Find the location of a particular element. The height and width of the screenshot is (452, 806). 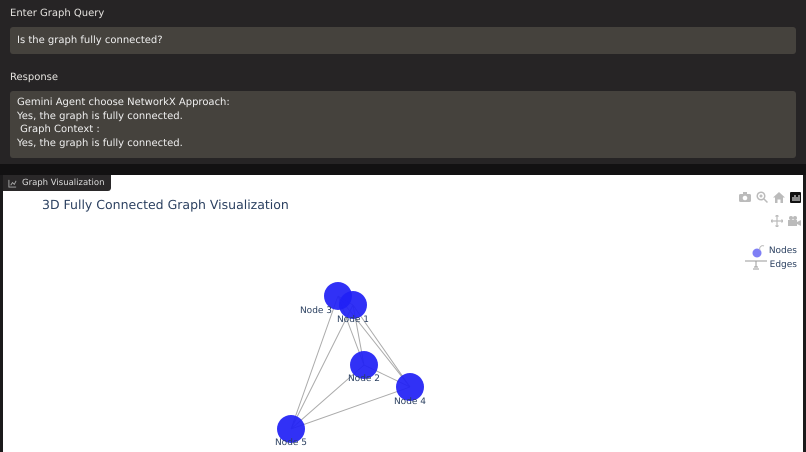

video-camera-icon is located at coordinates (794, 221).